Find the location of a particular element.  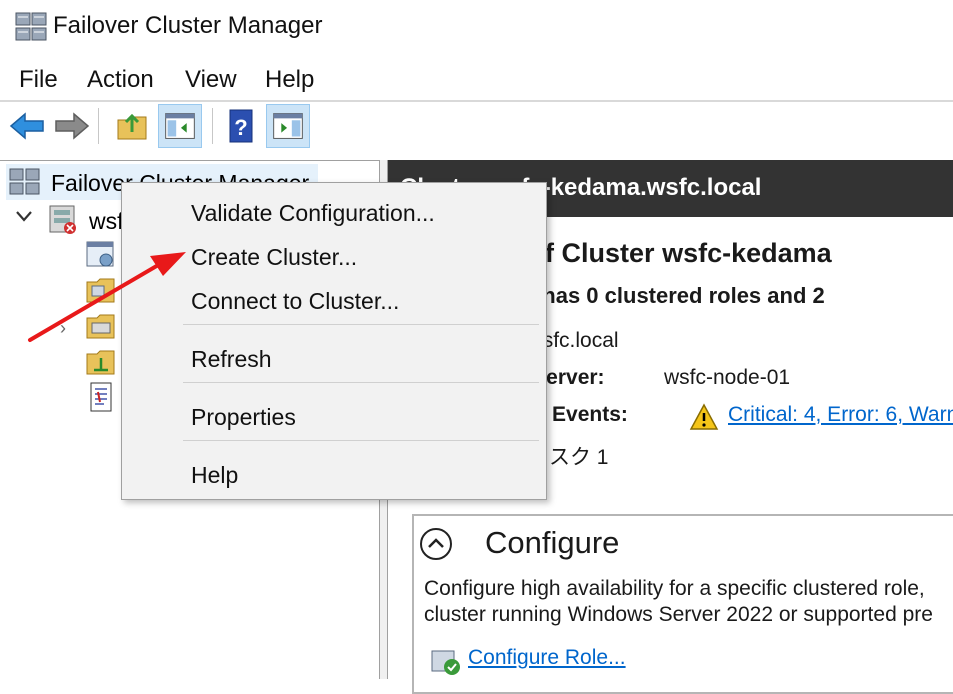

configure-title: Configure is located at coordinates (552, 542).